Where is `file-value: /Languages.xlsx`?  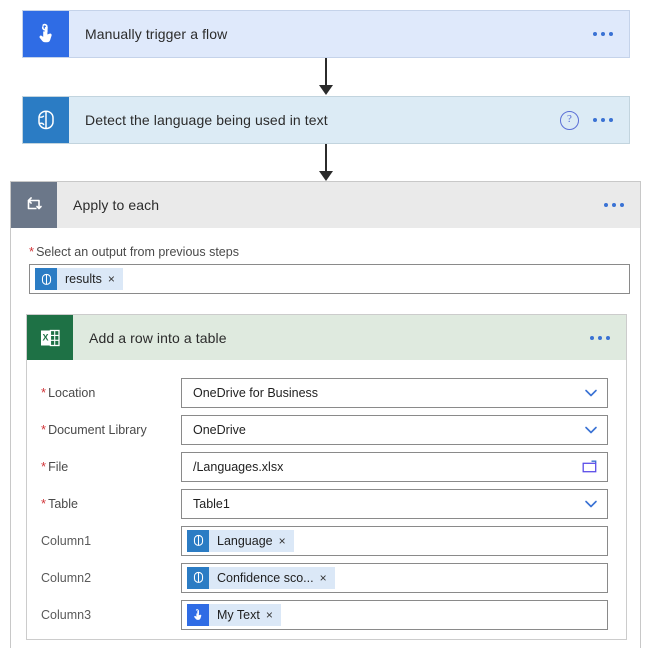
file-value: /Languages.xlsx is located at coordinates (238, 466).